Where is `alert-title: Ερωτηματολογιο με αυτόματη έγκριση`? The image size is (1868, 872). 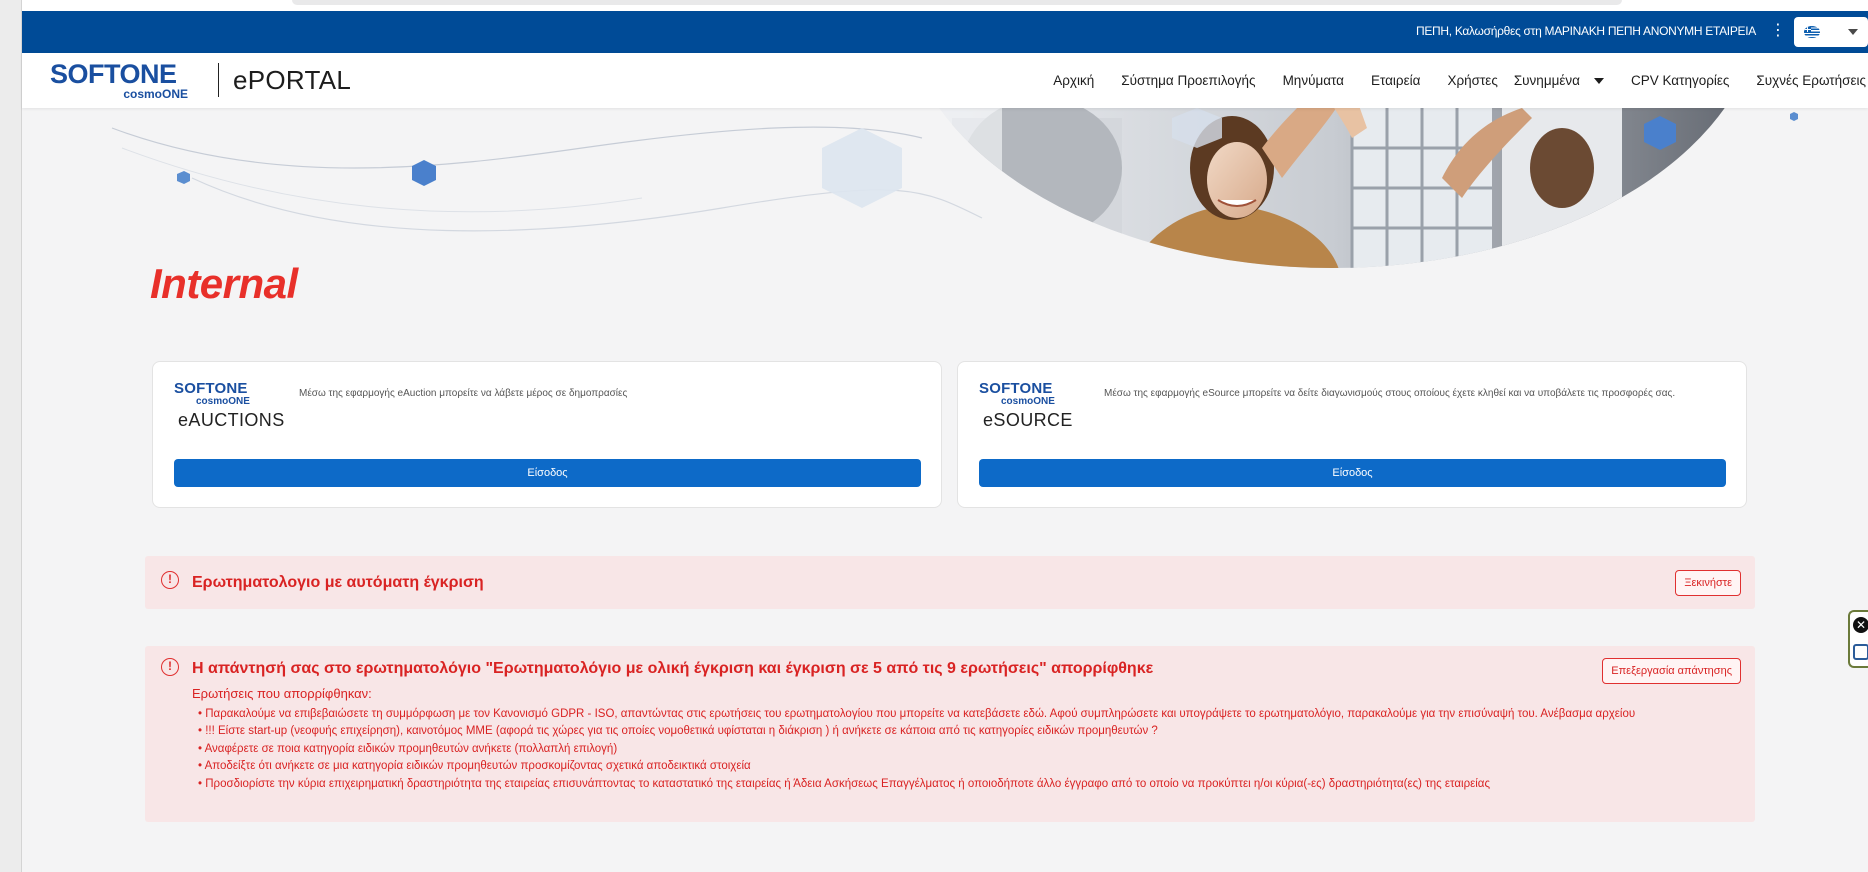
alert-title: Ερωτηματολογιο με αυτόματη έγκριση is located at coordinates (338, 582).